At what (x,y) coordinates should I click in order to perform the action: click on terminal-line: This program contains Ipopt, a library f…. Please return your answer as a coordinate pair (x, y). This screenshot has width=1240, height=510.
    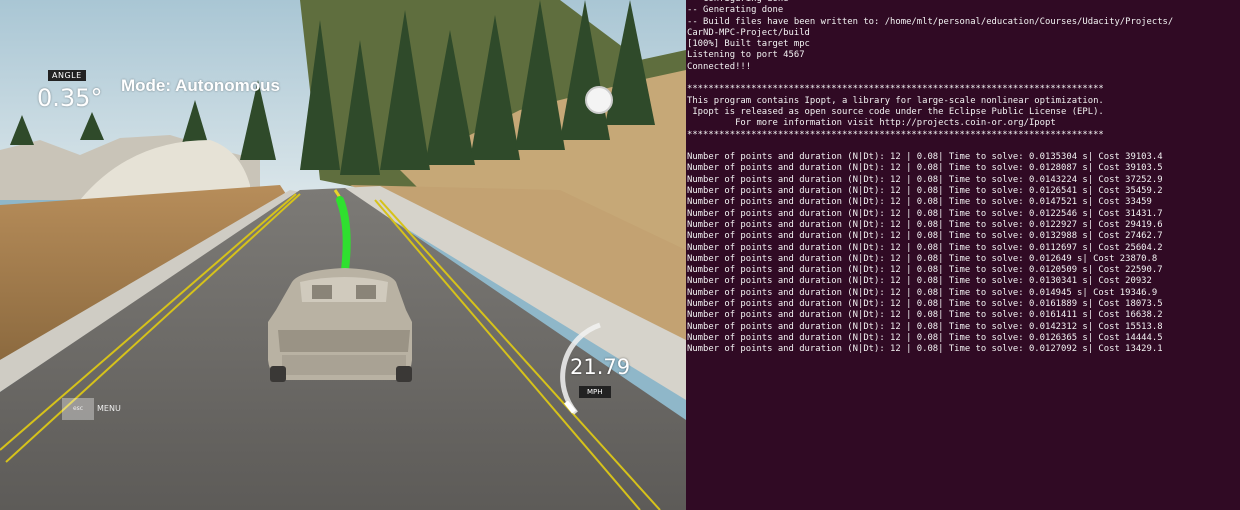
    Looking at the image, I should click on (895, 100).